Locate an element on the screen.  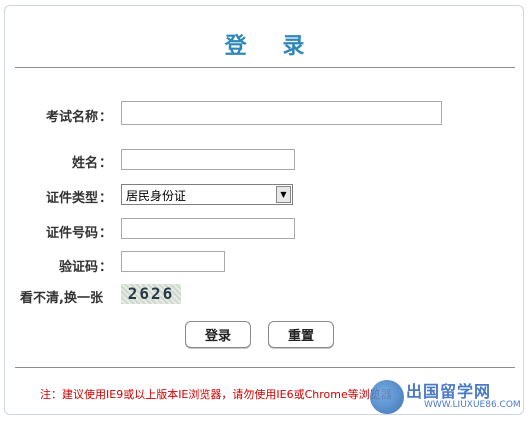
name-input is located at coordinates (208, 159).